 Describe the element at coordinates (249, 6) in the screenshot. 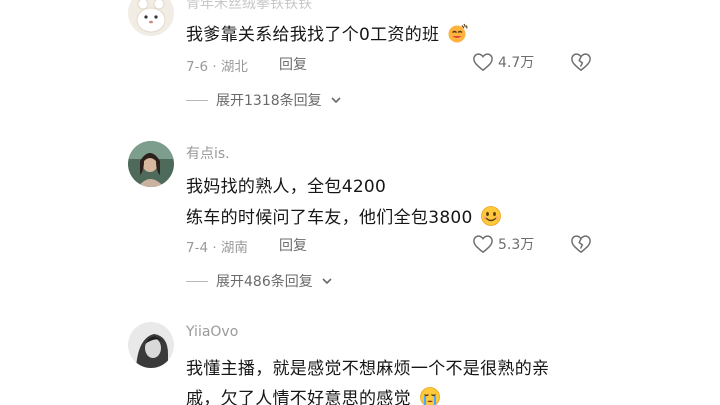

I see `username: 青年禾丝绒拳铁铁铁` at that location.